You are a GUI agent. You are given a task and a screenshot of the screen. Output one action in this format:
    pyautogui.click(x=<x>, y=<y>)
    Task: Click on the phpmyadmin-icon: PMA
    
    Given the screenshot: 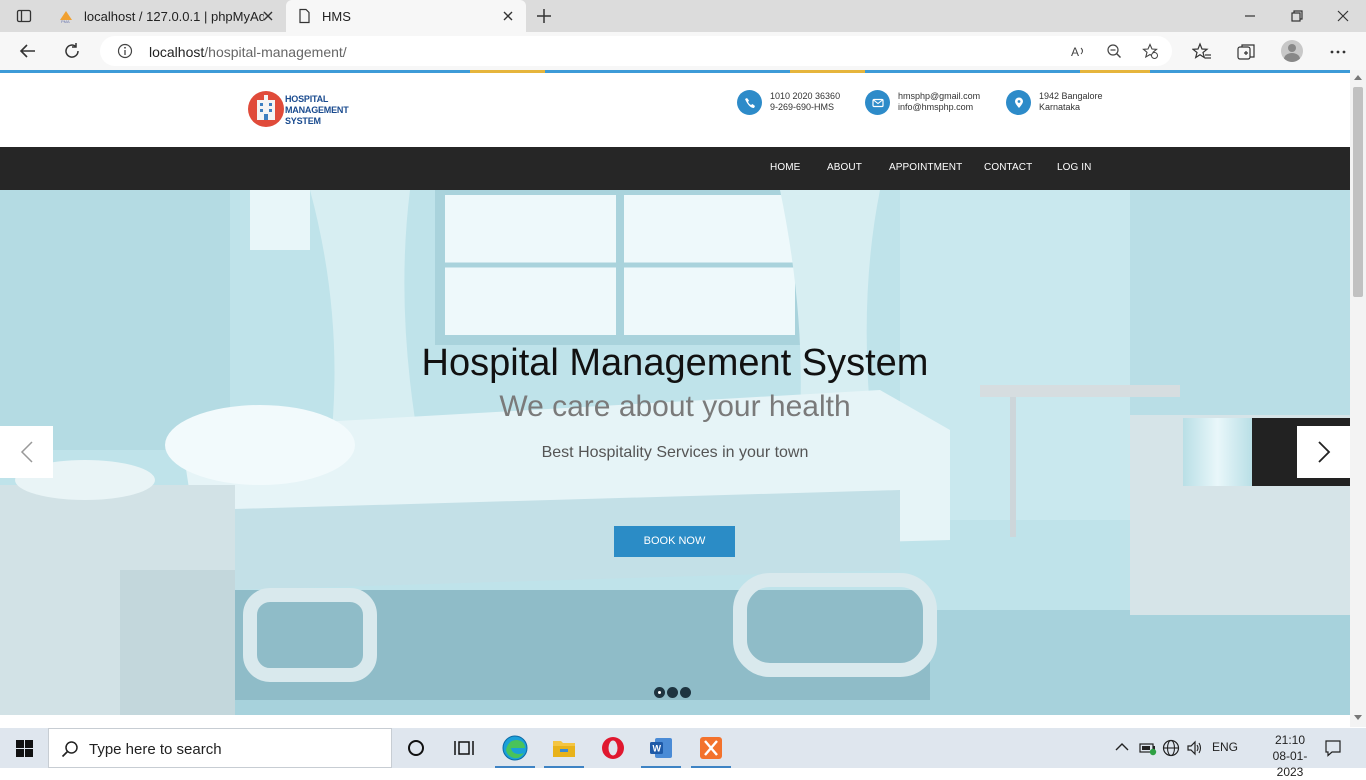 What is the action you would take?
    pyautogui.click(x=66, y=17)
    